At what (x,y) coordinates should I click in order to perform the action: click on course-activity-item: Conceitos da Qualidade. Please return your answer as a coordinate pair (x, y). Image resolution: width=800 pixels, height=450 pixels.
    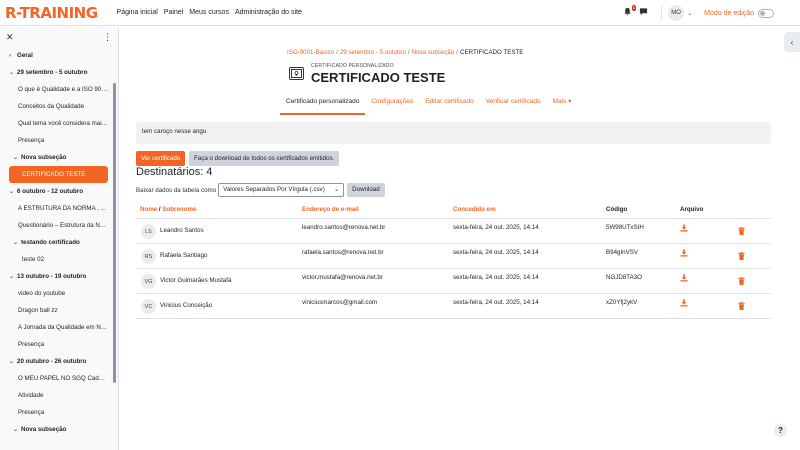
    Looking at the image, I should click on (59, 106).